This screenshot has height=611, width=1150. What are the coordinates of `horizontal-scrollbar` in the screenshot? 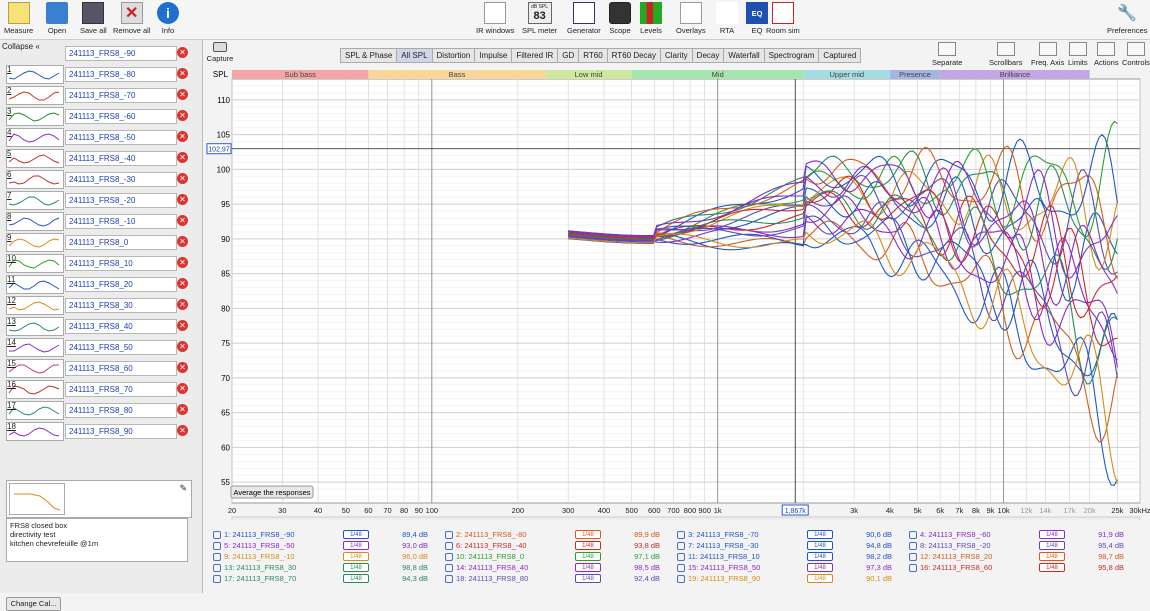 It's located at (686, 518).